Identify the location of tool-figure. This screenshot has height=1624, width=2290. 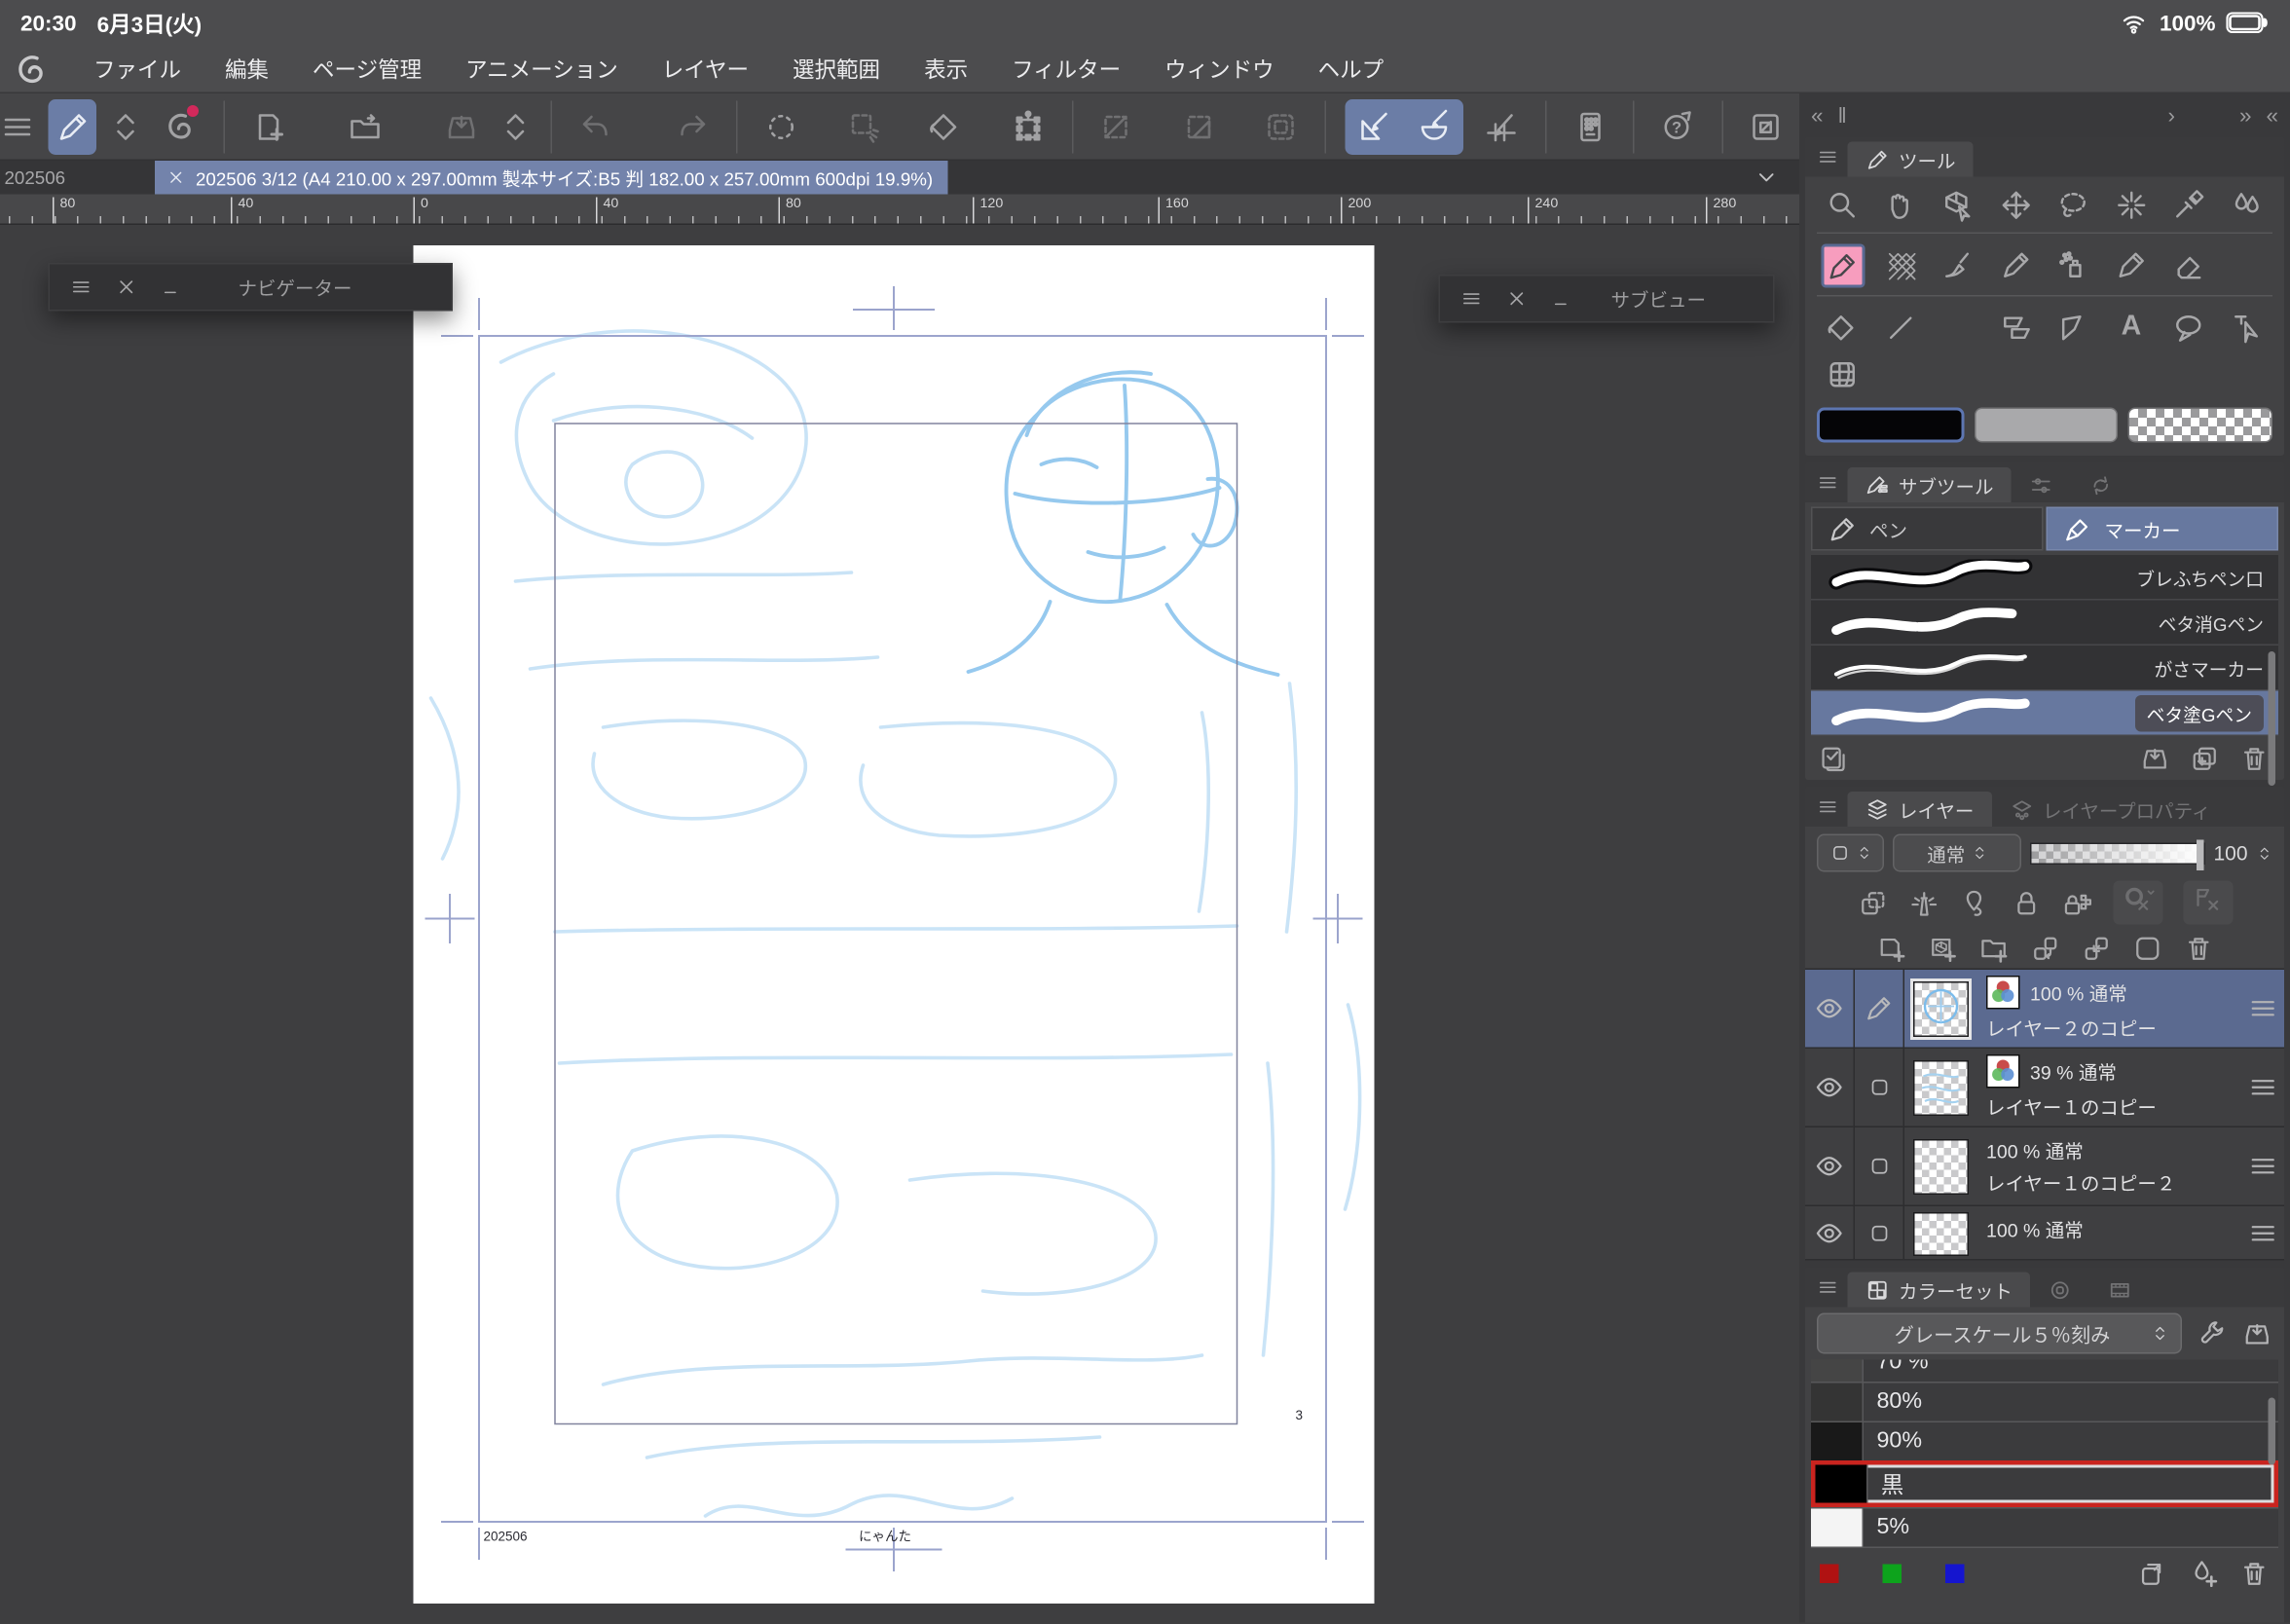
(1900, 328).